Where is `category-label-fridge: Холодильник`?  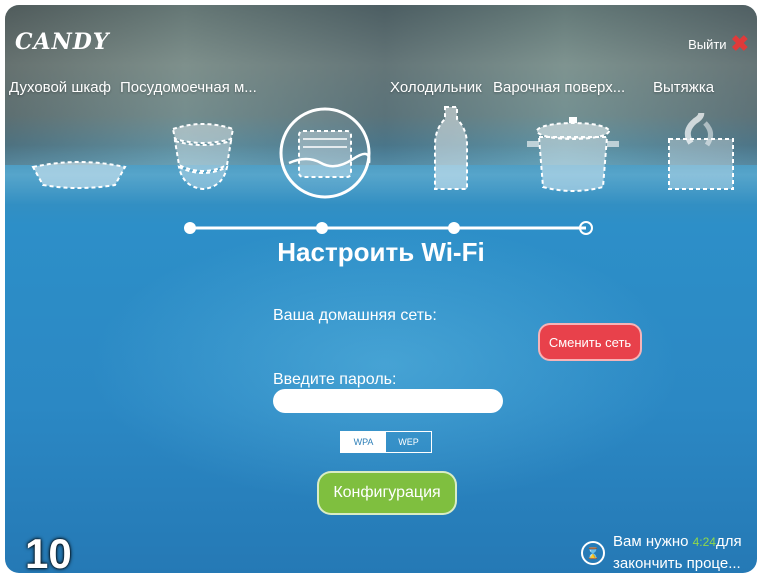
category-label-fridge: Холодильник is located at coordinates (436, 87).